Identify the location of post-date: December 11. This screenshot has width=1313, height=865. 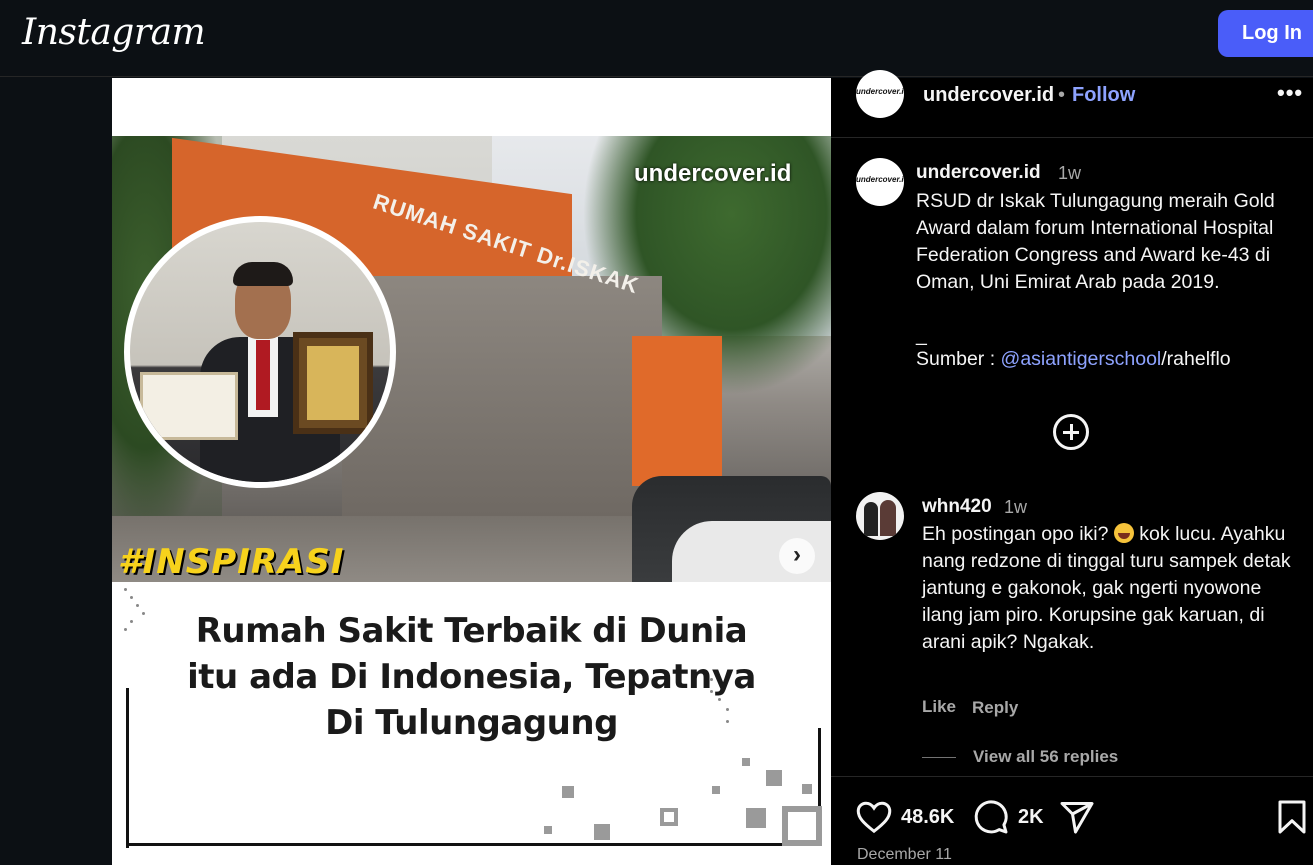
(904, 855).